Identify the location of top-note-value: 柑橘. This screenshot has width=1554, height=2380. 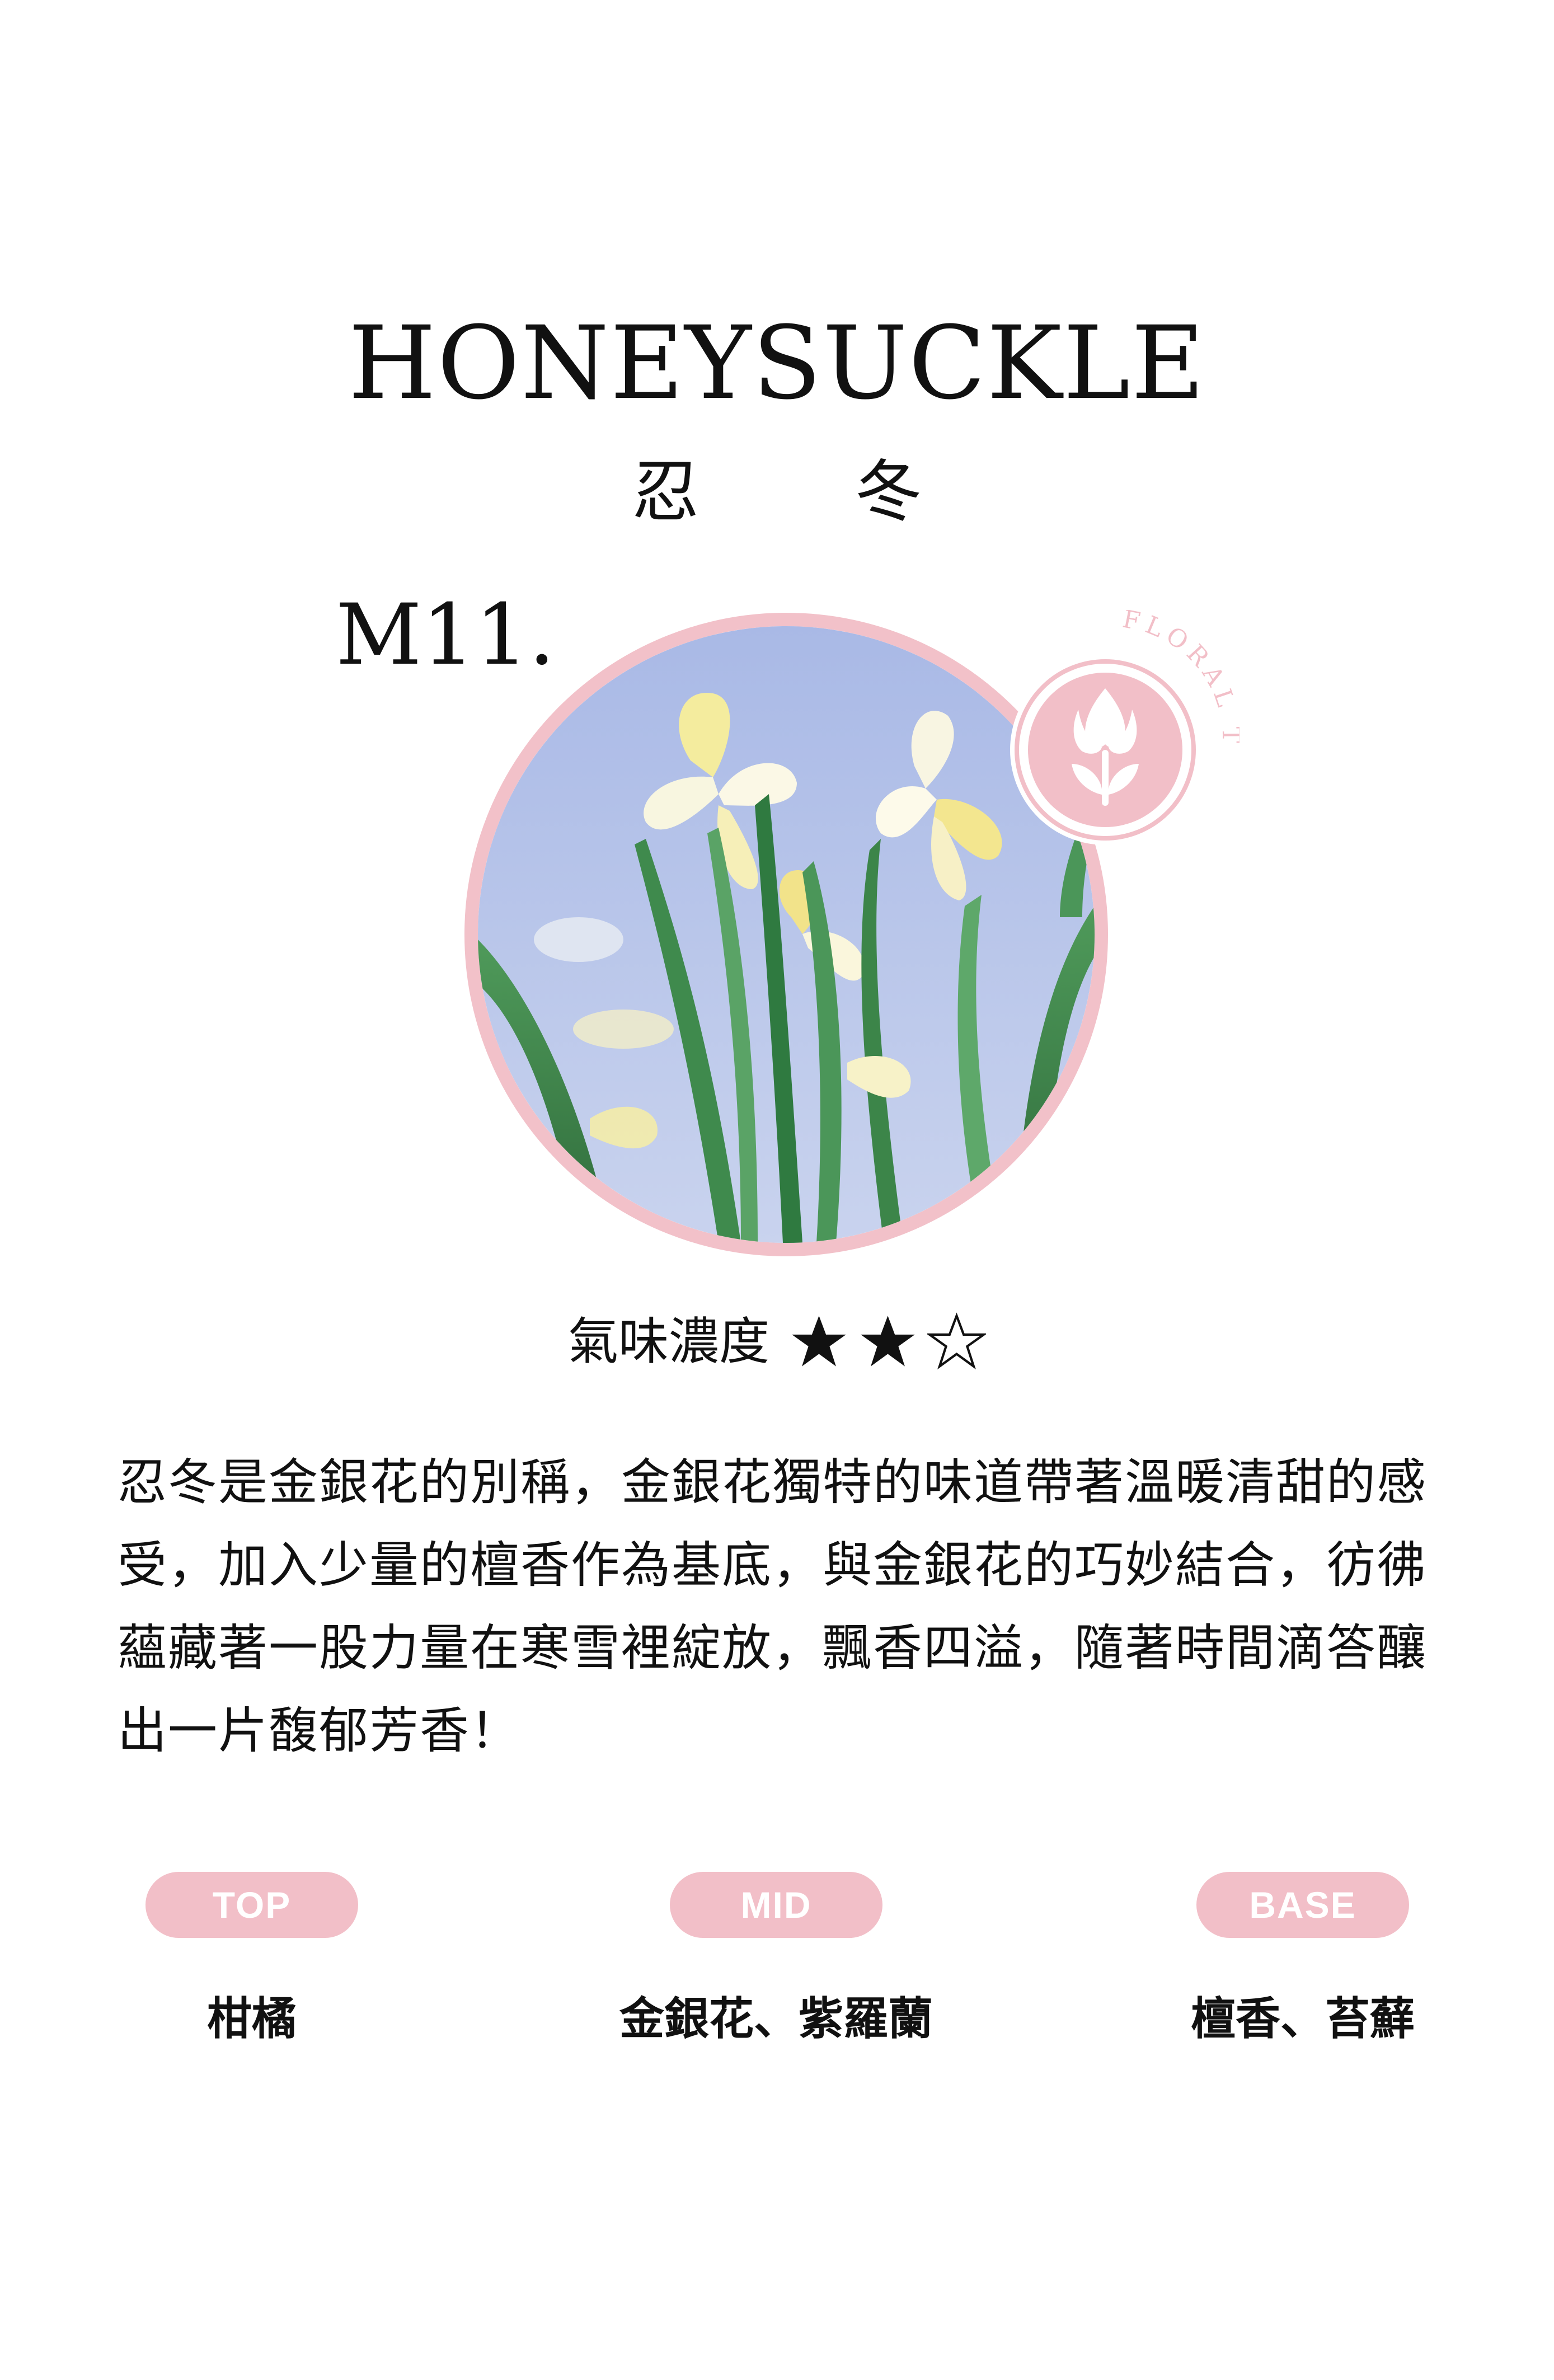
(252, 2019).